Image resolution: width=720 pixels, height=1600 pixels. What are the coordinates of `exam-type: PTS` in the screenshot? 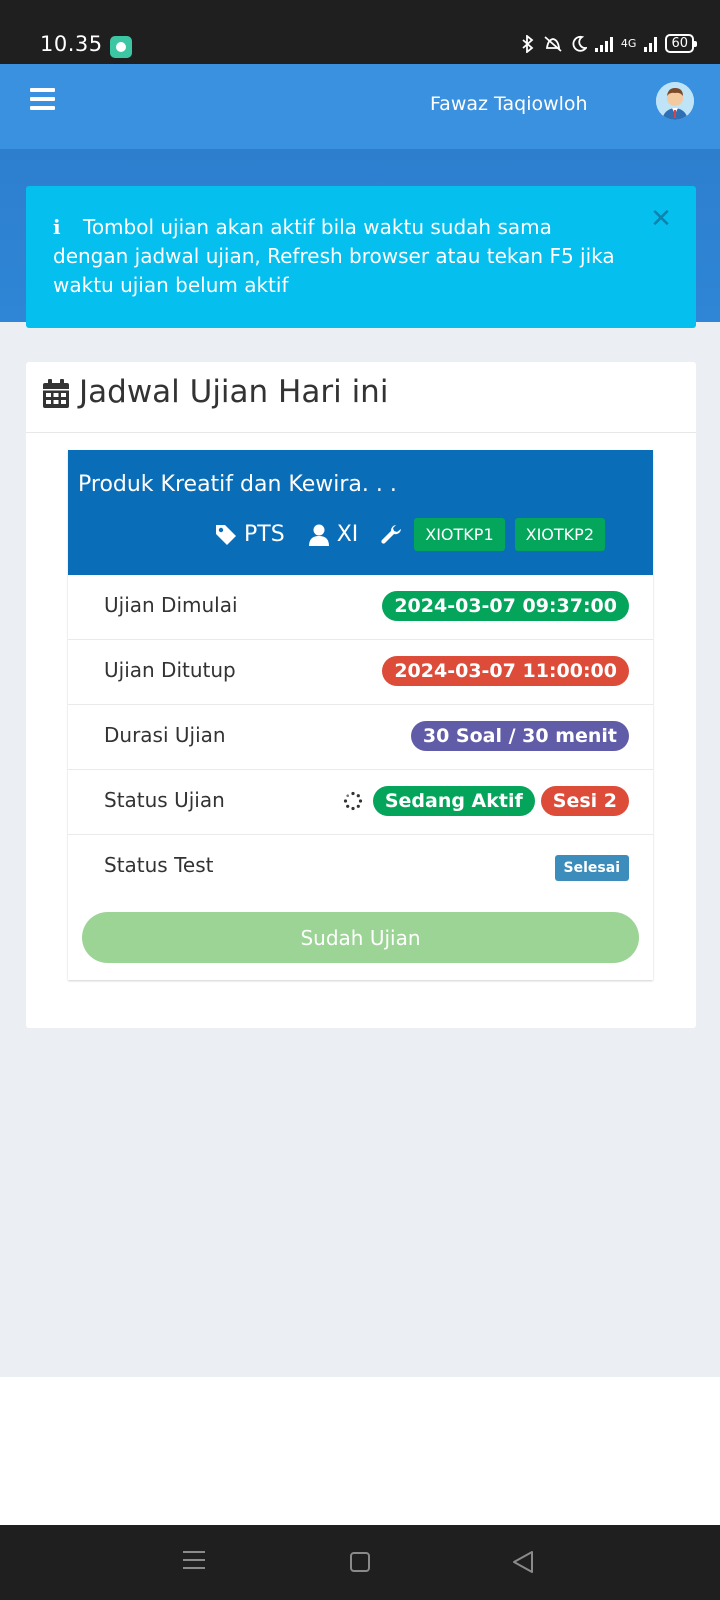 It's located at (249, 534).